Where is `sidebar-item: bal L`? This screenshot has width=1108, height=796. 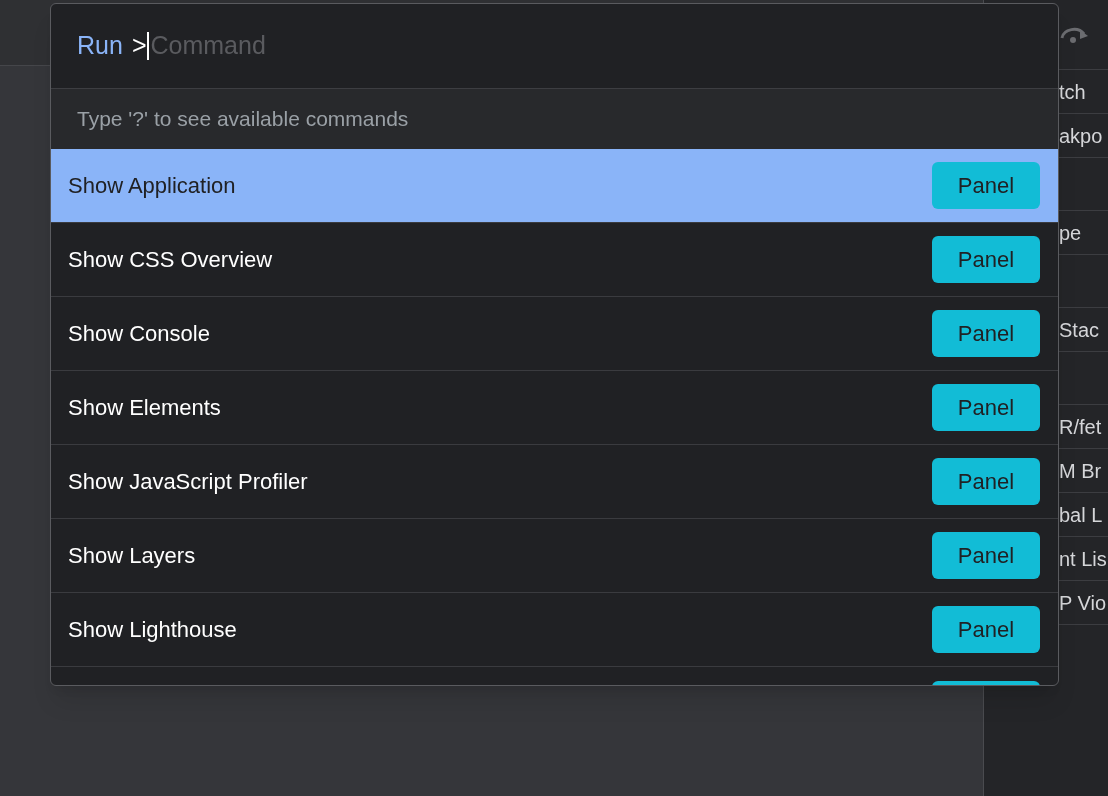 sidebar-item: bal L is located at coordinates (1081, 514).